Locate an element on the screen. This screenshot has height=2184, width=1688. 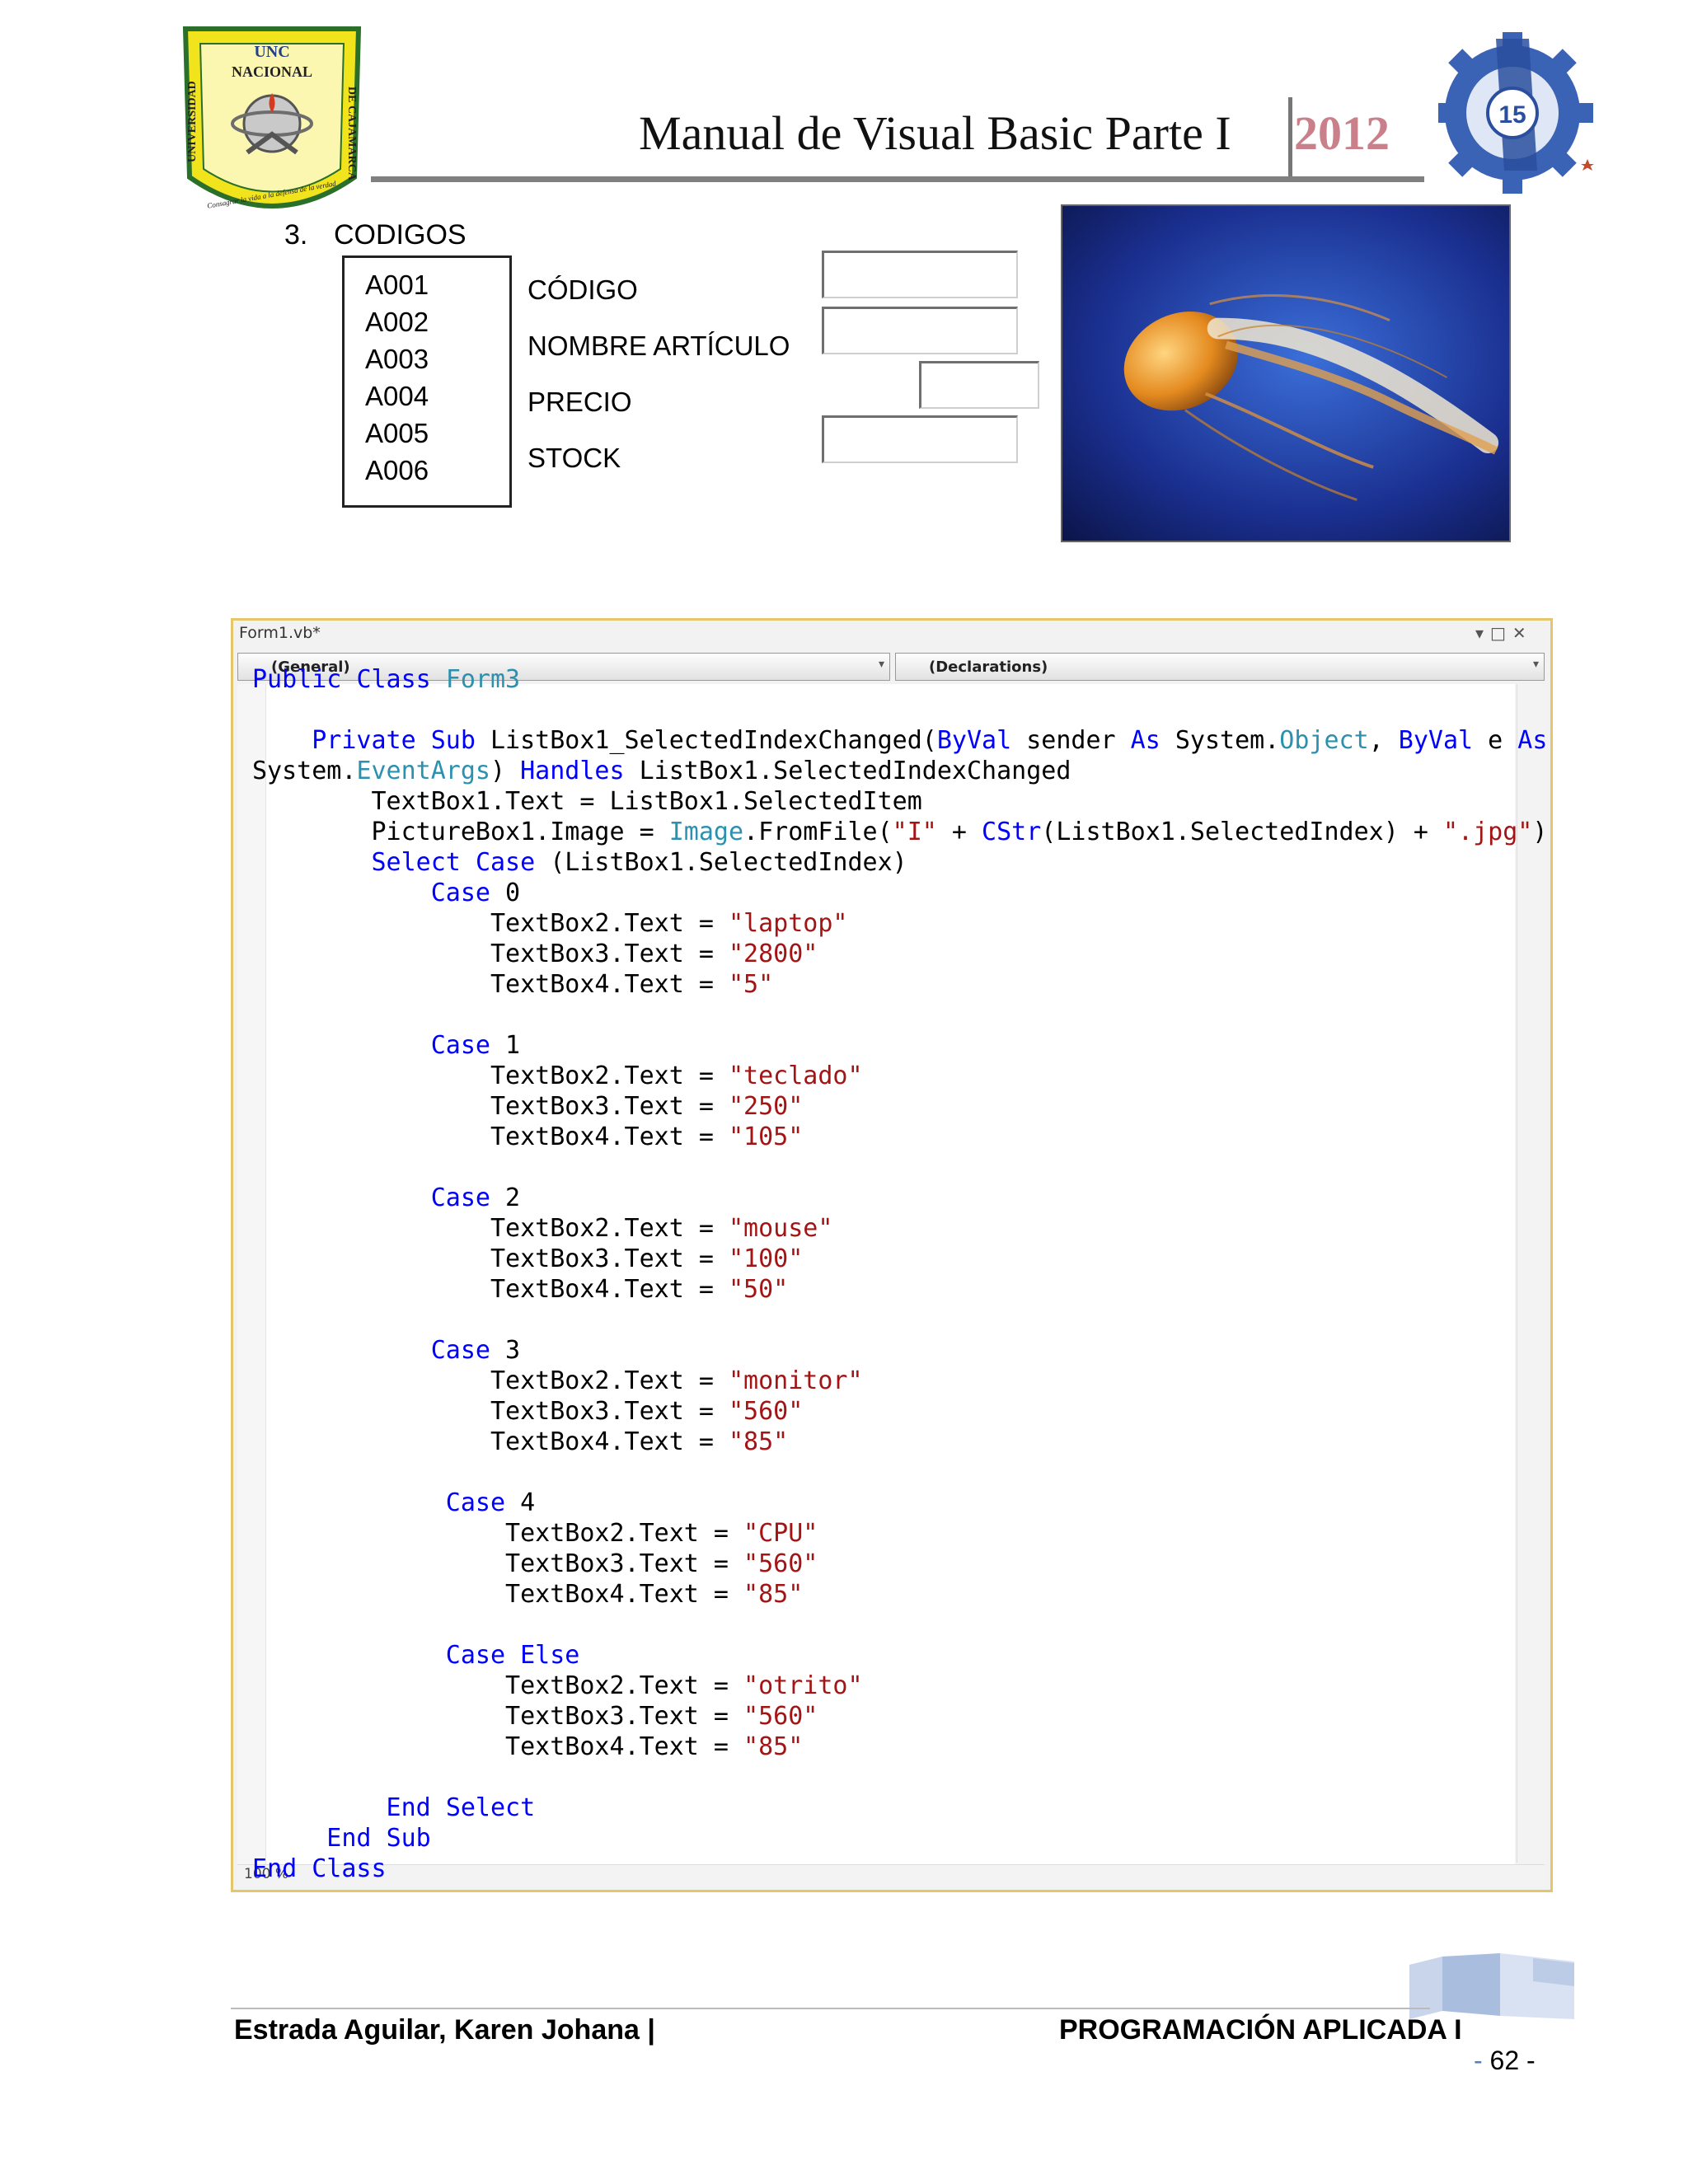
stock-label: STOCK is located at coordinates (575, 458).